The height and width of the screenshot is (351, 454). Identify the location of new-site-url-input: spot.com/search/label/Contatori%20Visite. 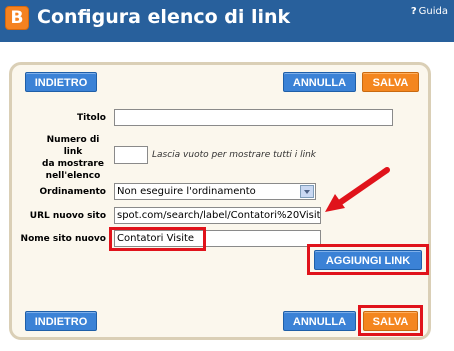
(217, 215).